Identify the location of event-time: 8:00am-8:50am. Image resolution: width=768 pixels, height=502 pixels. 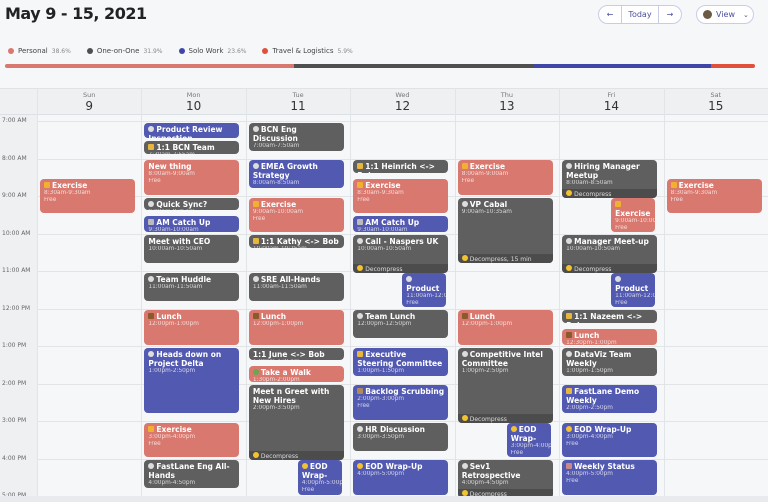
(276, 183).